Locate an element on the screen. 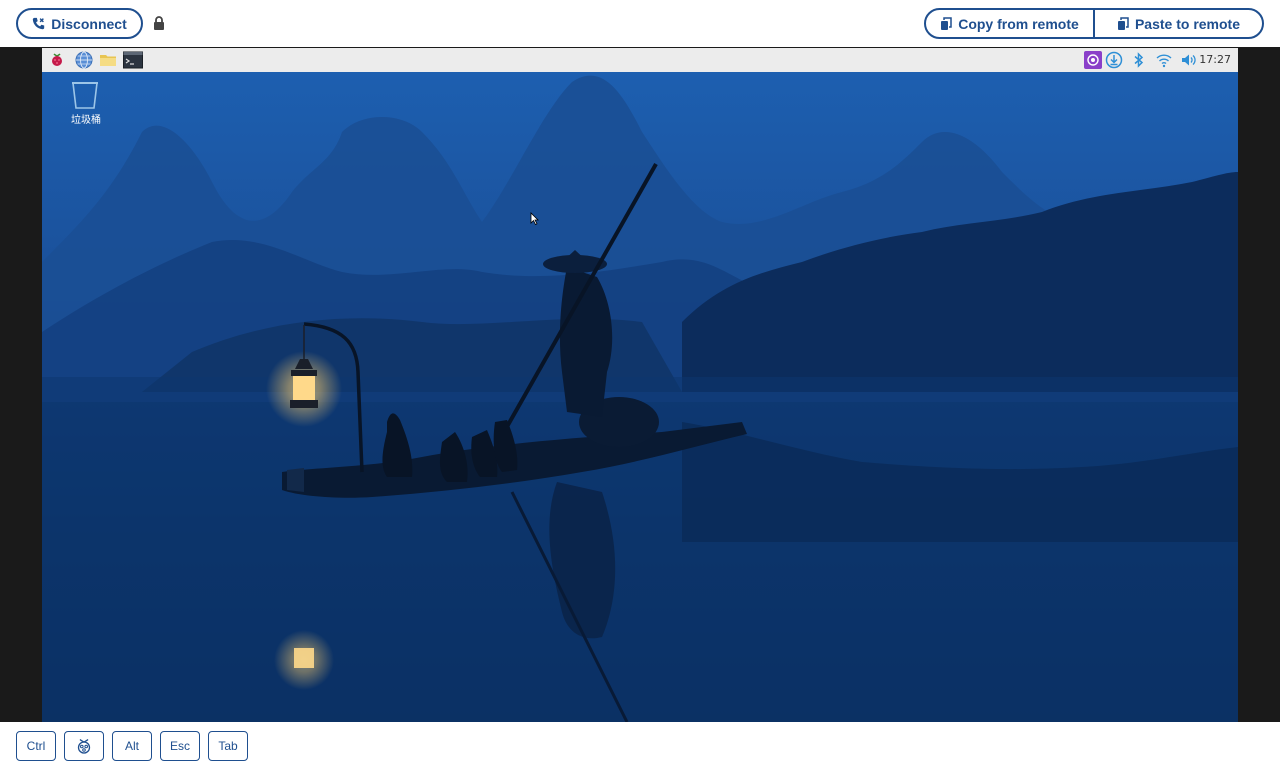  paste-to-remote-button: Paste to remote is located at coordinates (1178, 23).